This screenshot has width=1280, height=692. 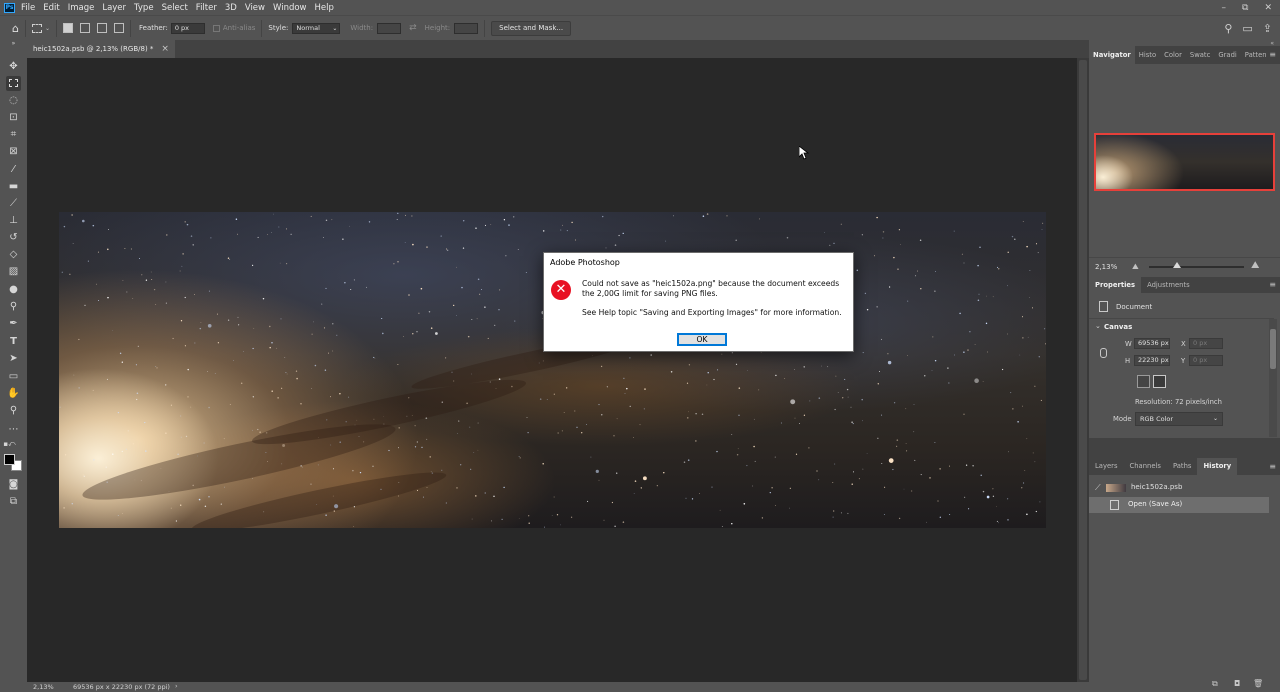 What do you see at coordinates (13, 429) in the screenshot?
I see `more-tools-icon: ⋯` at bounding box center [13, 429].